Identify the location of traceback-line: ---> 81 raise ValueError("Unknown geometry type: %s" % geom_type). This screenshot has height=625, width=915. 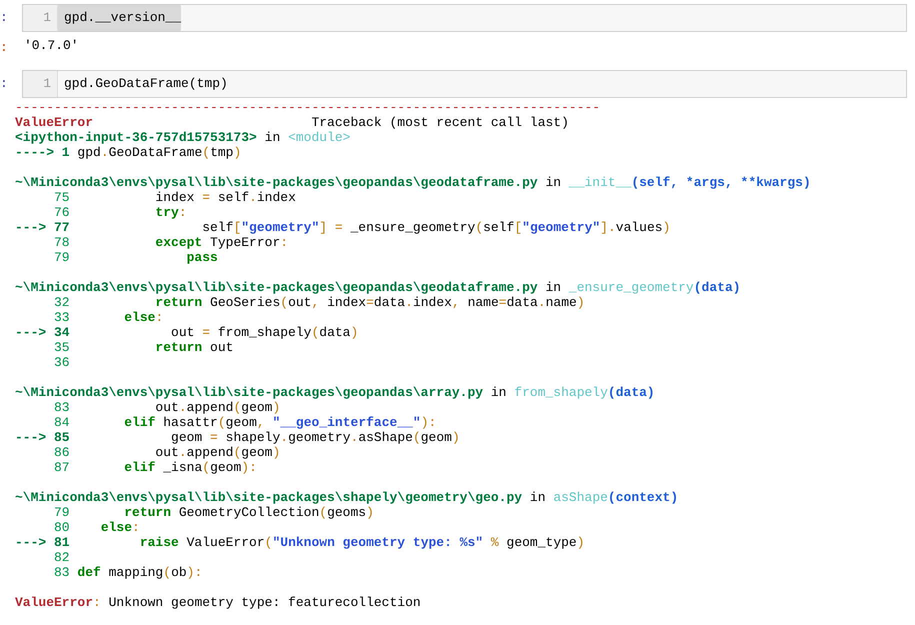
(300, 542).